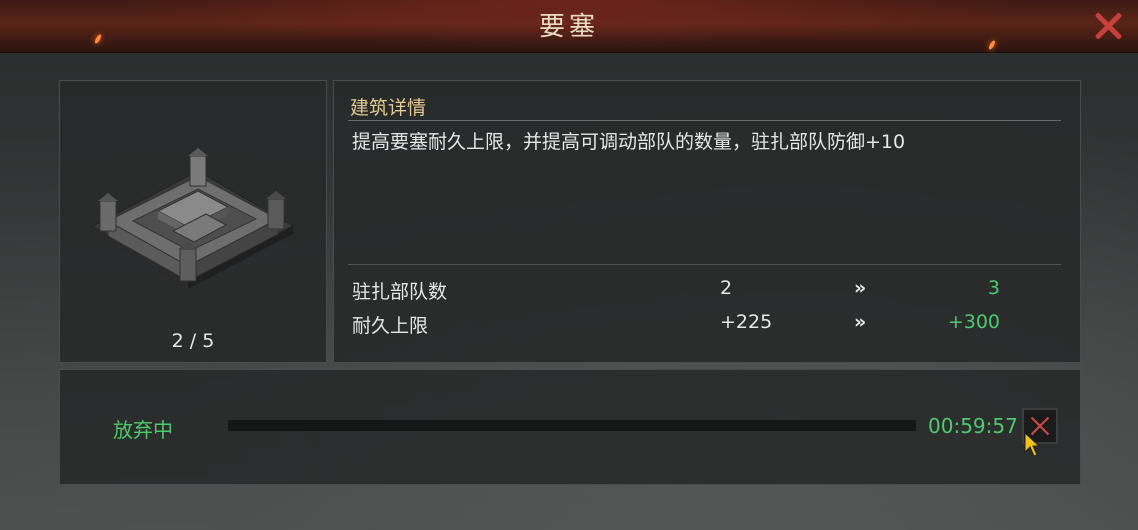  Describe the element at coordinates (993, 288) in the screenshot. I see `stat-next-value: 3` at that location.